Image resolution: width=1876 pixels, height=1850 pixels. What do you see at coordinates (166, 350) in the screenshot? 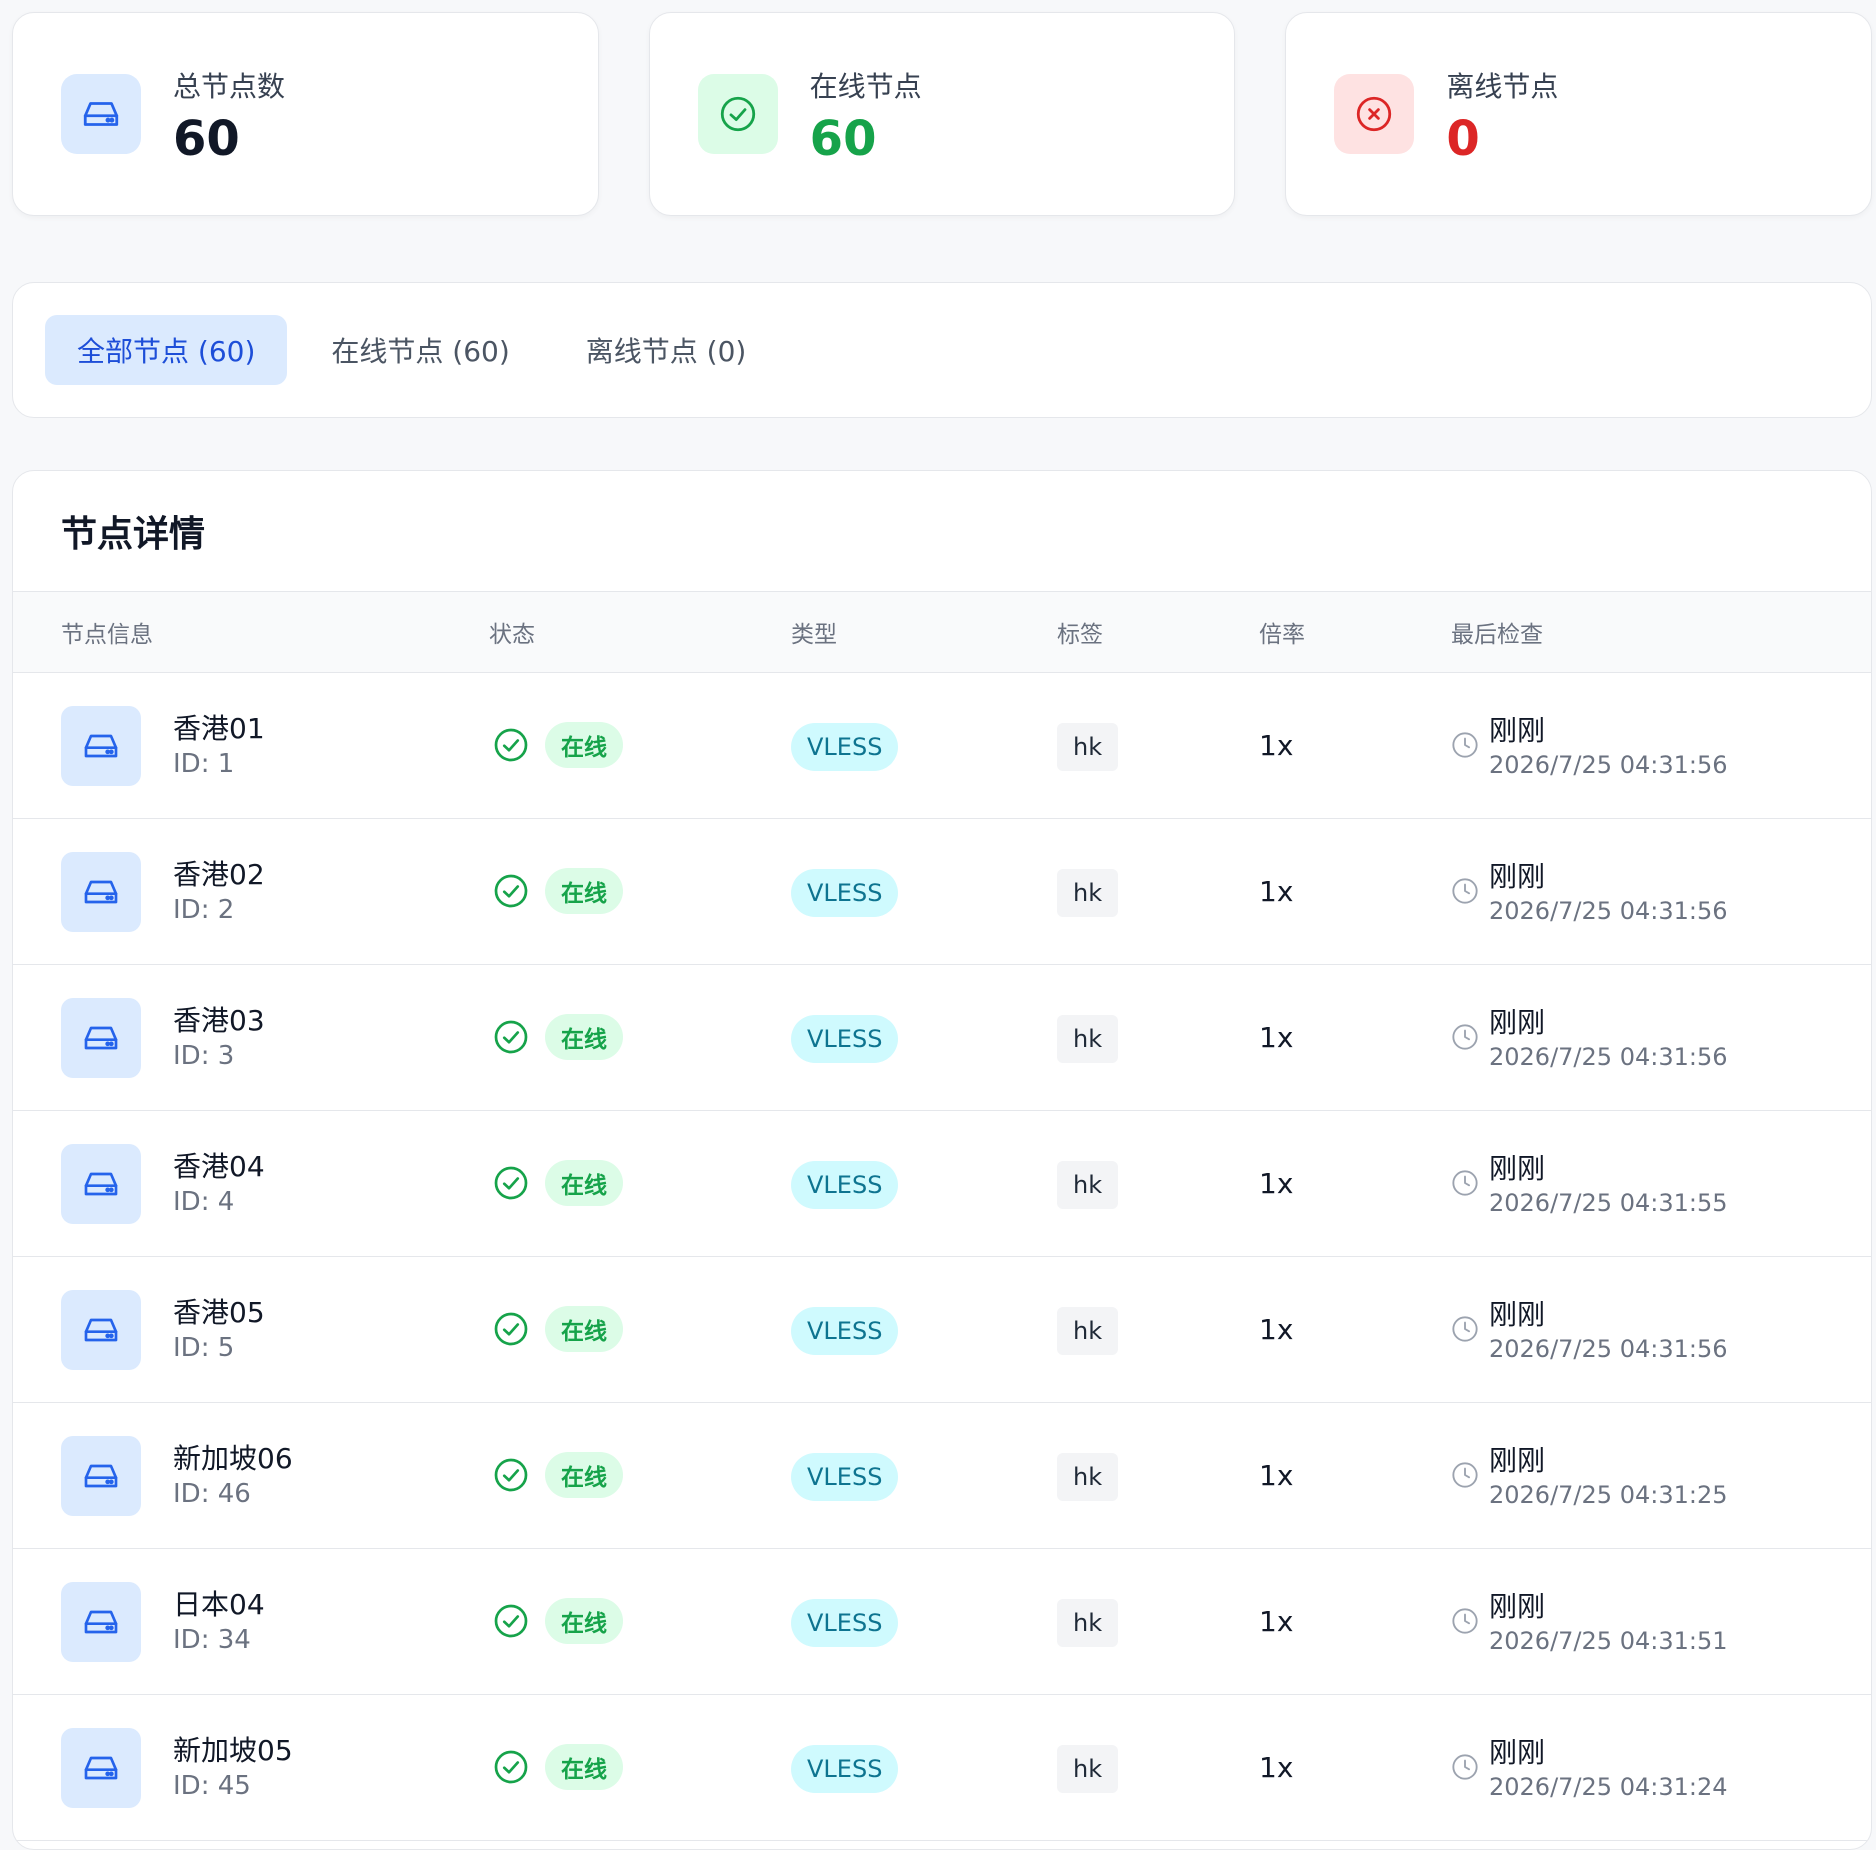
I see `tab-all-nodes: 全部节点 (60)` at bounding box center [166, 350].